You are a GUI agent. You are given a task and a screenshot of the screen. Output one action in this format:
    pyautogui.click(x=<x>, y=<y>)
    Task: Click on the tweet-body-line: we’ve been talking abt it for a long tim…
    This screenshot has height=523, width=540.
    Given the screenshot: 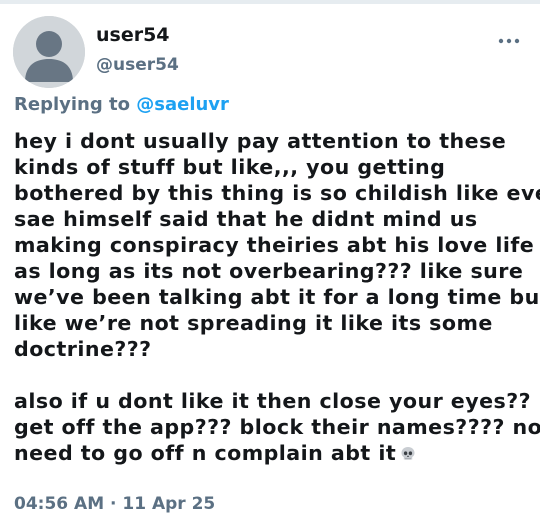 What is the action you would take?
    pyautogui.click(x=277, y=297)
    